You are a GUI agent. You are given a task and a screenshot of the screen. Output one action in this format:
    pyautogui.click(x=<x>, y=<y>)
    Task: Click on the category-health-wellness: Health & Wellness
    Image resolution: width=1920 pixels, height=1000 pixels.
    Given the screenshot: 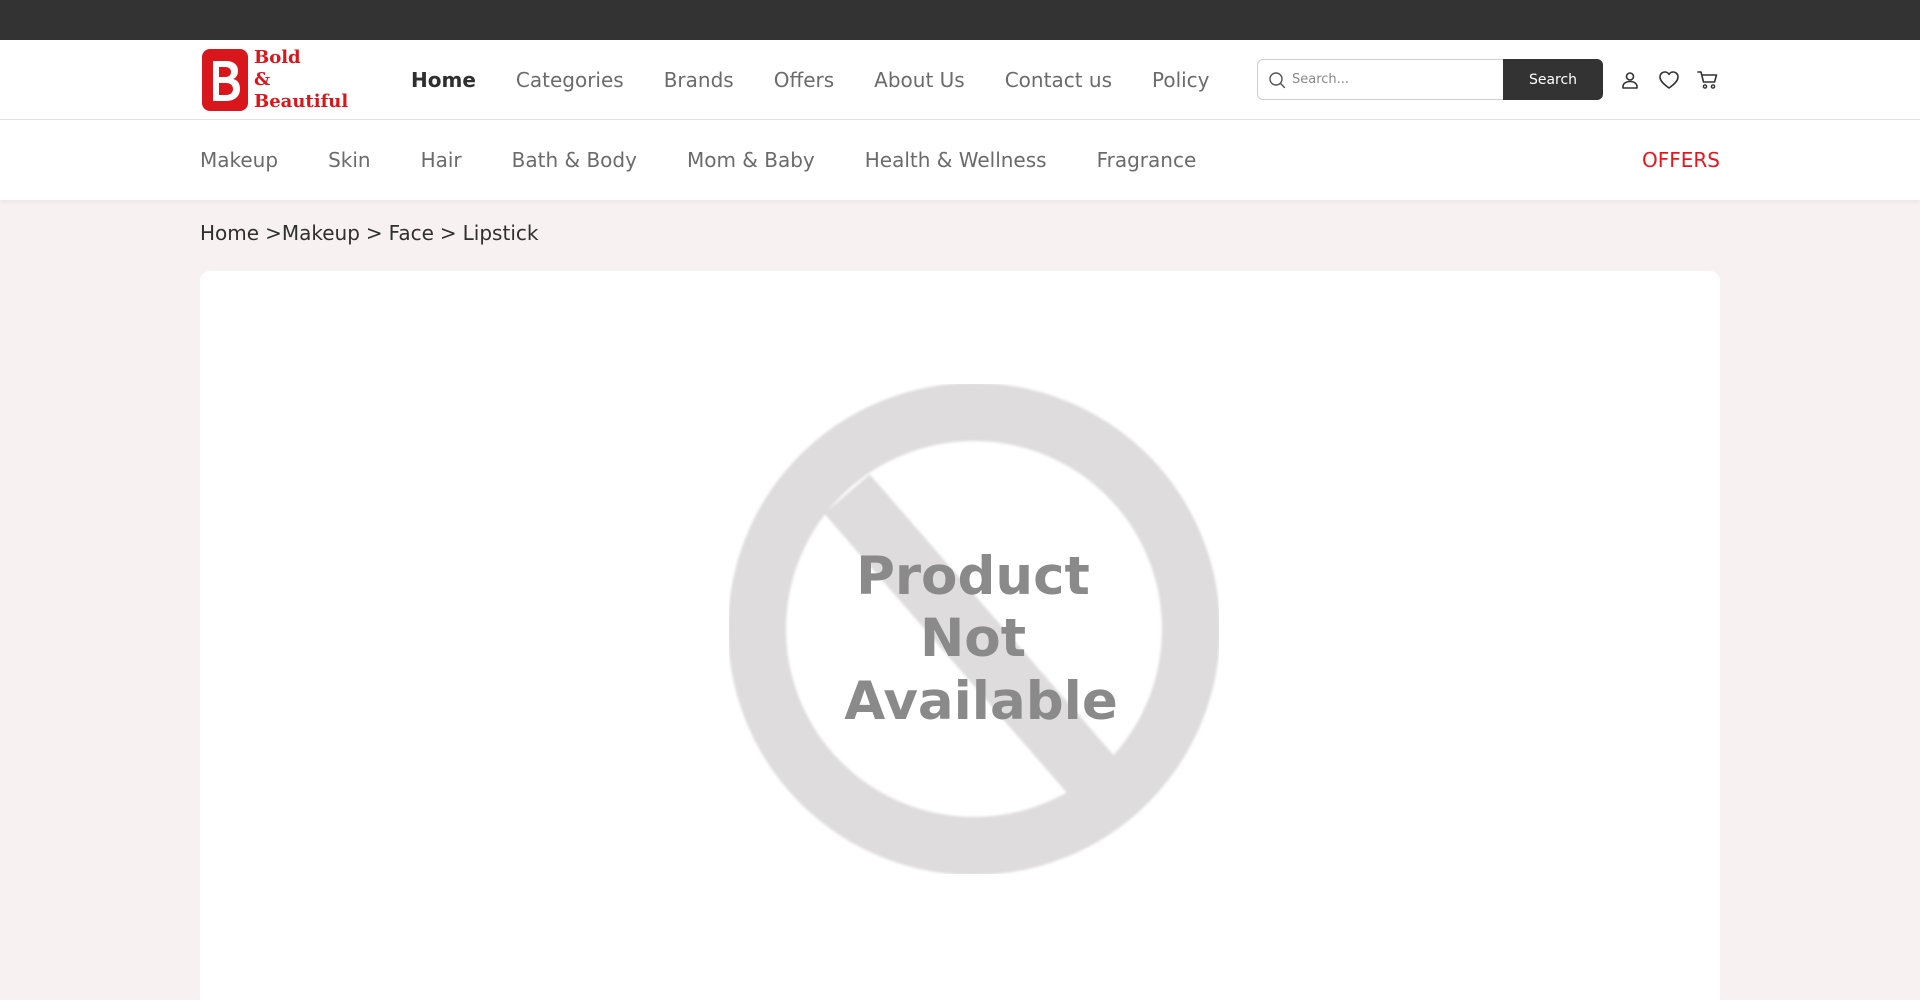 What is the action you would take?
    pyautogui.click(x=956, y=160)
    